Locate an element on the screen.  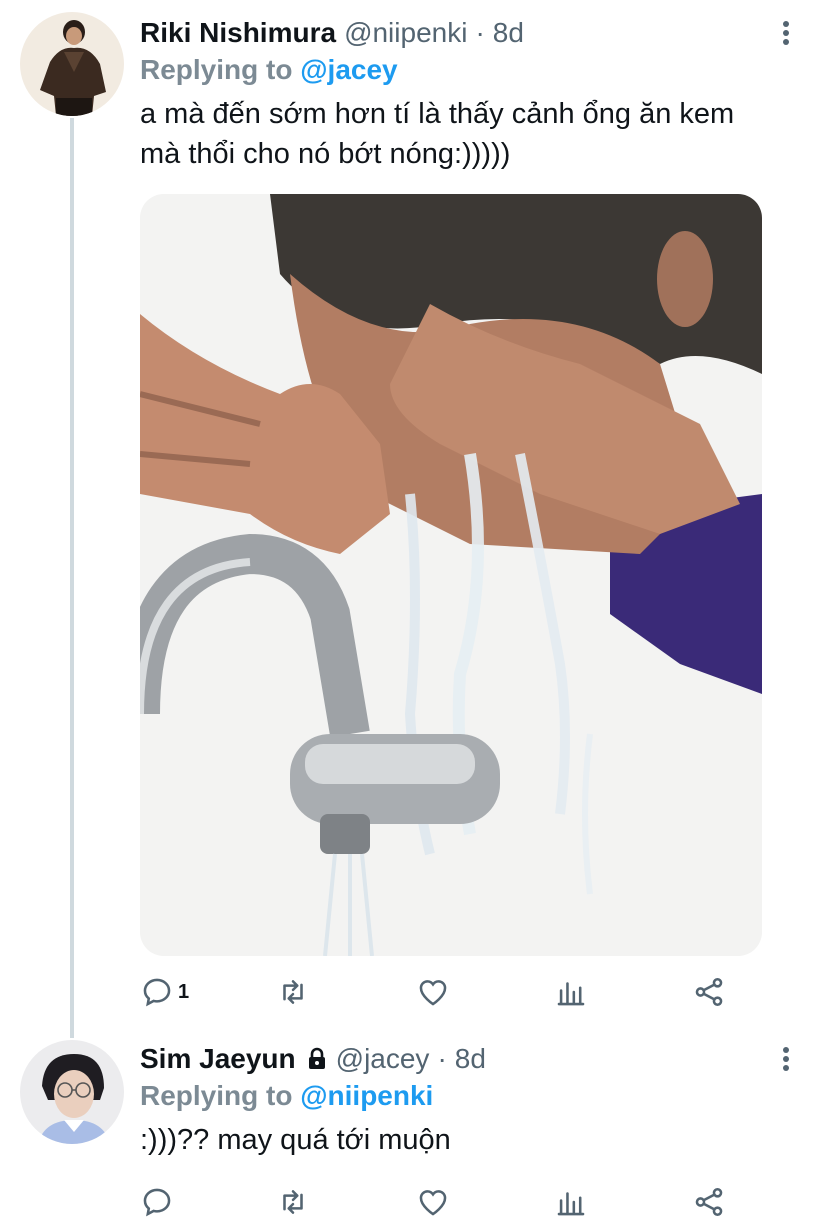
replying-to-mention: @niipenki is located at coordinates (366, 1095).